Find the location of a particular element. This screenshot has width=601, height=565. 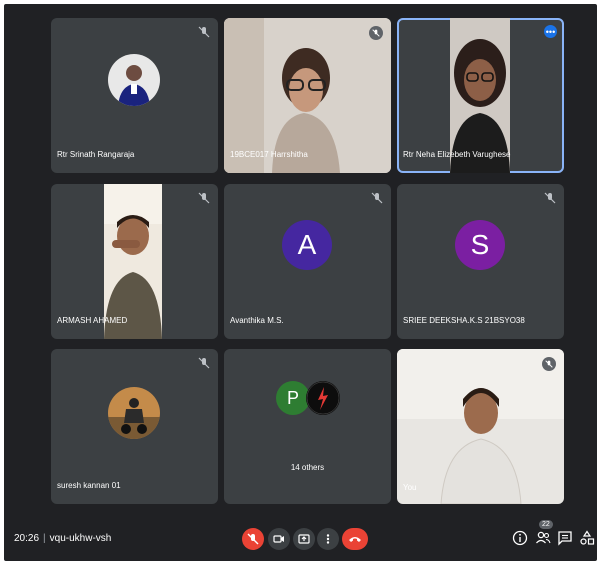

end-call-icon is located at coordinates (355, 539).